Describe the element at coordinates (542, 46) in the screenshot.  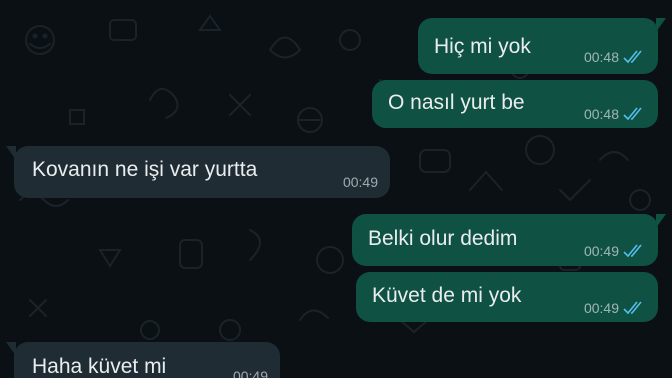
I see `message-bubble-outgoing: Hiç mi yok 00:48` at that location.